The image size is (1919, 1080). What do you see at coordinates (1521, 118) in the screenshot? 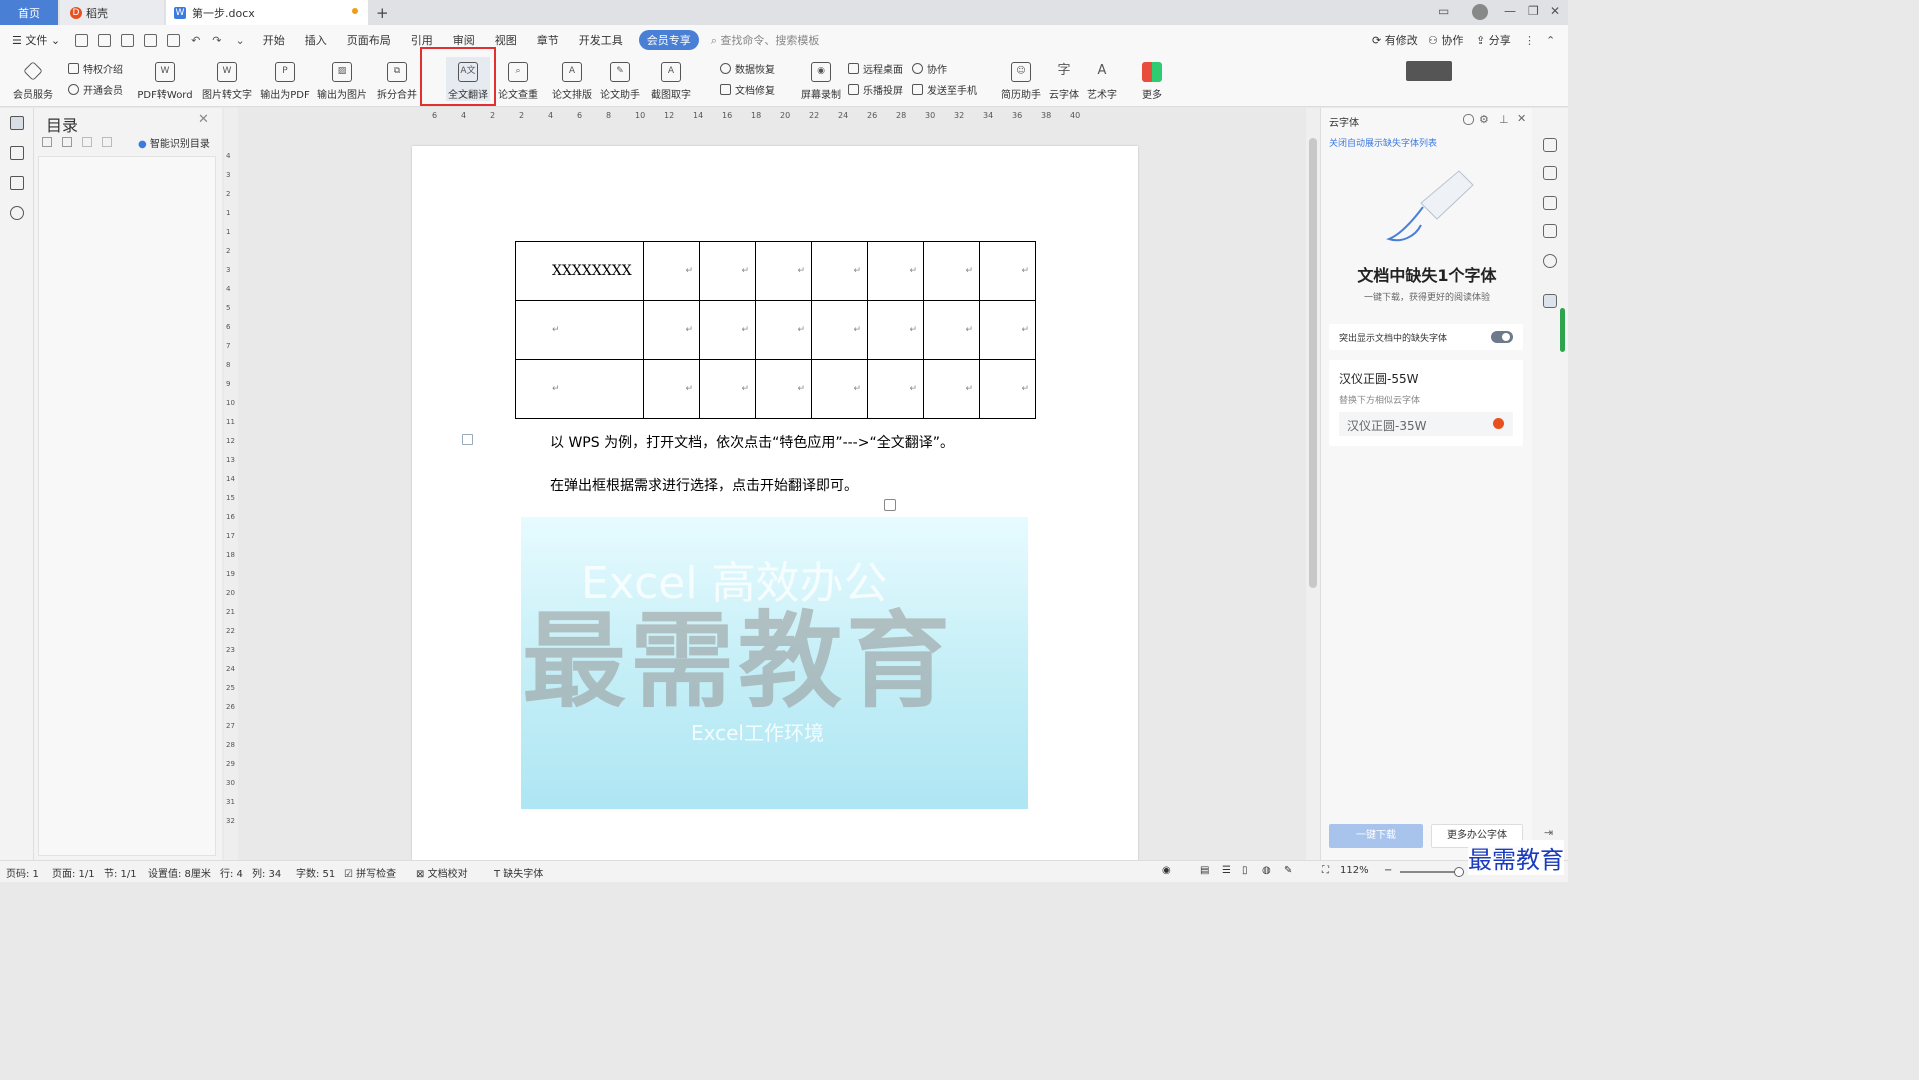
I see `panel-close-icon: ✕` at bounding box center [1521, 118].